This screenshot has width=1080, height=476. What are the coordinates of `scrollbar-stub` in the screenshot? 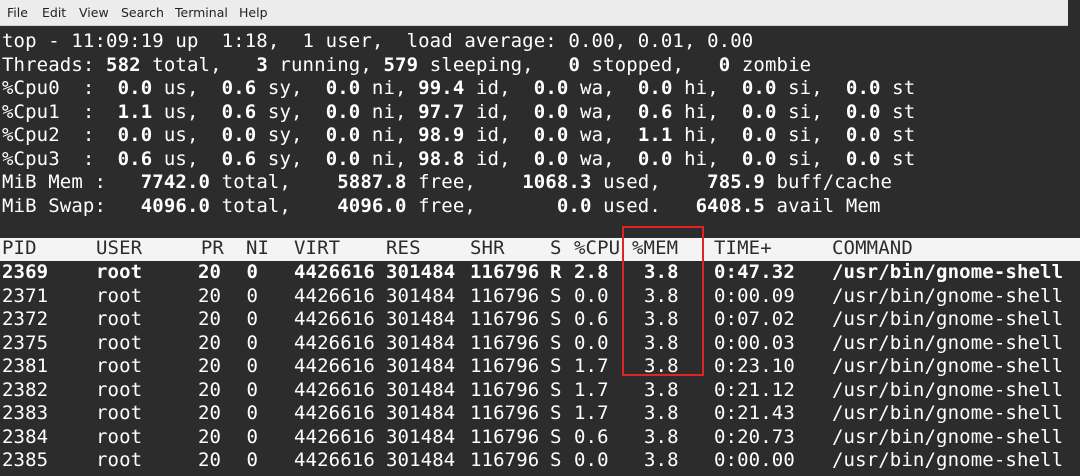 It's located at (1074, 13).